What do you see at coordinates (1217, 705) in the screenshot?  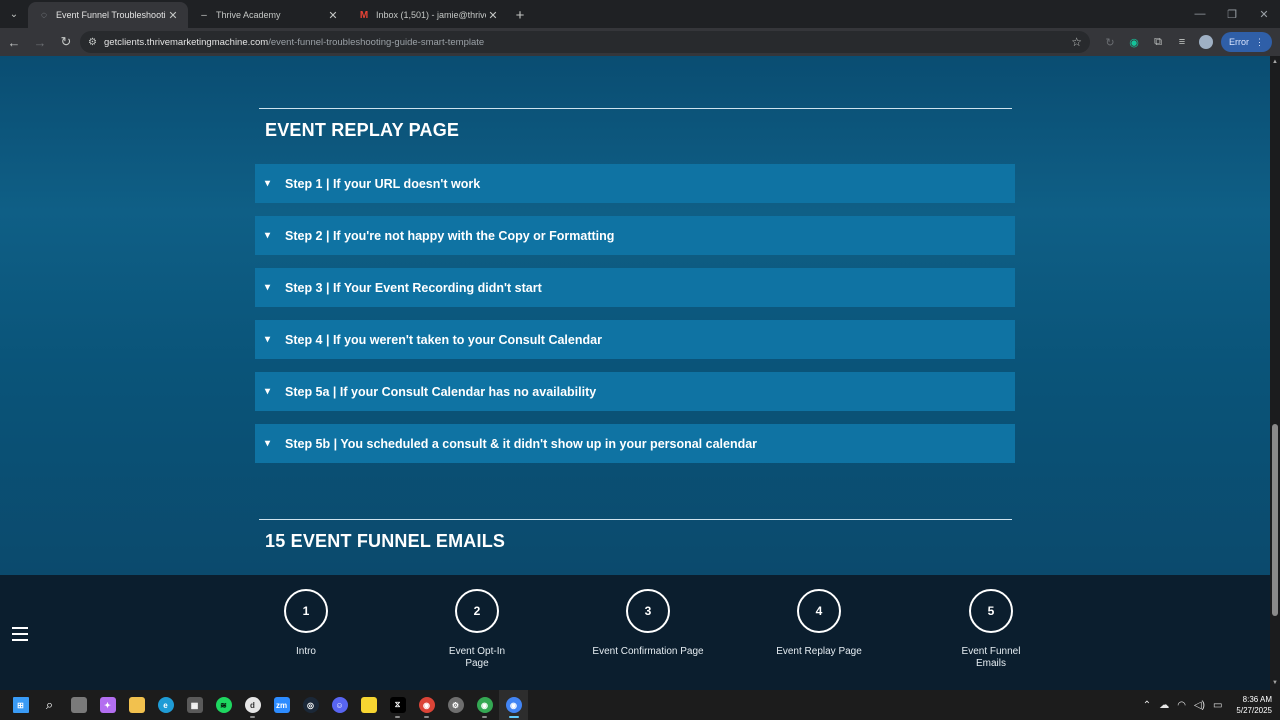 I see `battery-icon: ▭` at bounding box center [1217, 705].